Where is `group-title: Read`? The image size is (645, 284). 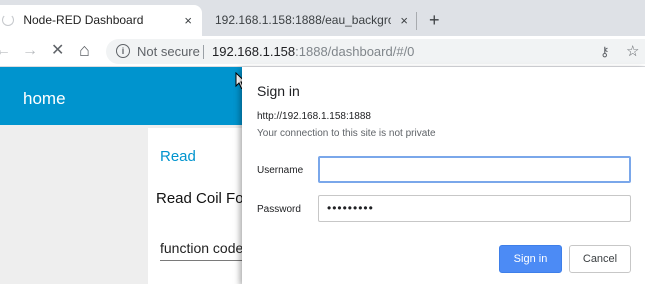 group-title: Read is located at coordinates (178, 156).